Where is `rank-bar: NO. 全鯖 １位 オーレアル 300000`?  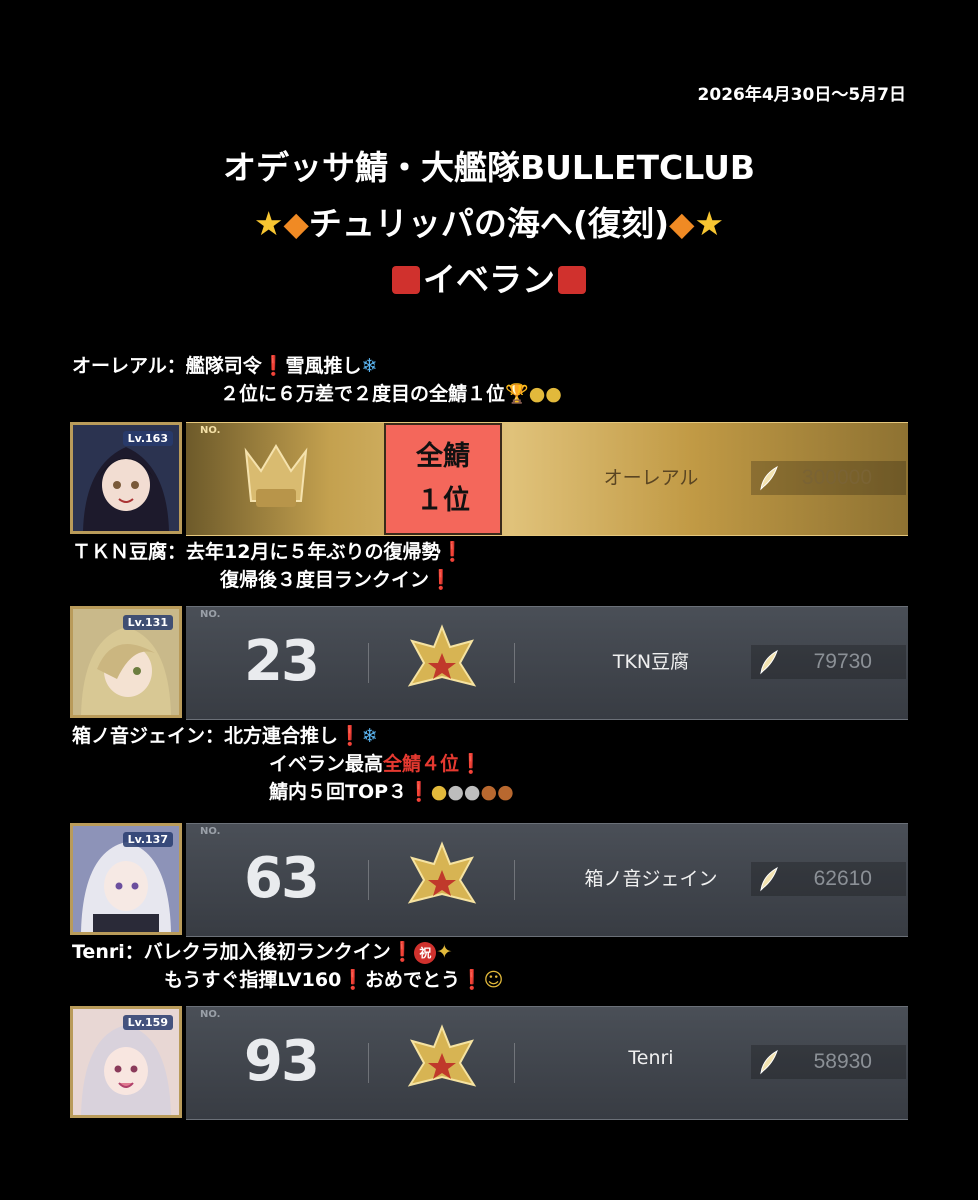
rank-bar: NO. 全鯖 １位 オーレアル 300000 is located at coordinates (547, 479).